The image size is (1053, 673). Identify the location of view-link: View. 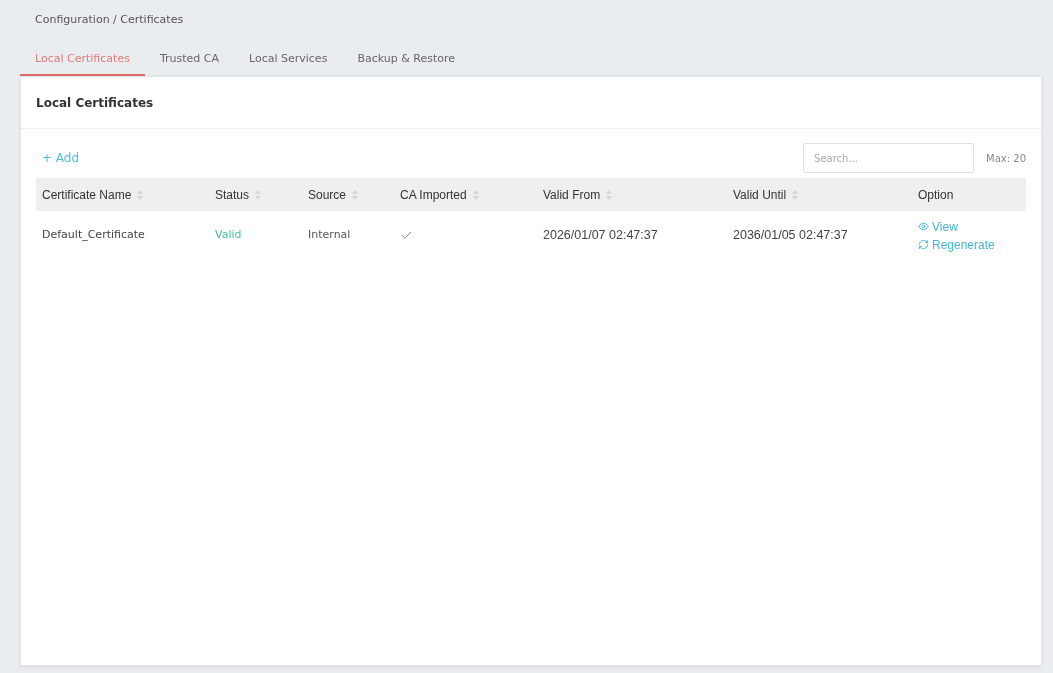
(938, 226).